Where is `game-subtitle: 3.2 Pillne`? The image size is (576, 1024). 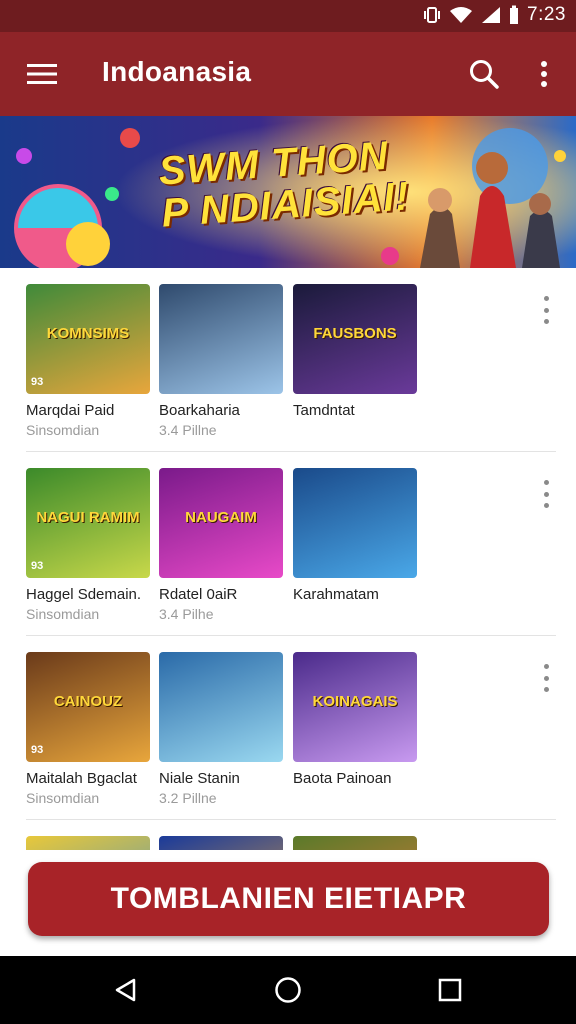 game-subtitle: 3.2 Pillne is located at coordinates (188, 798).